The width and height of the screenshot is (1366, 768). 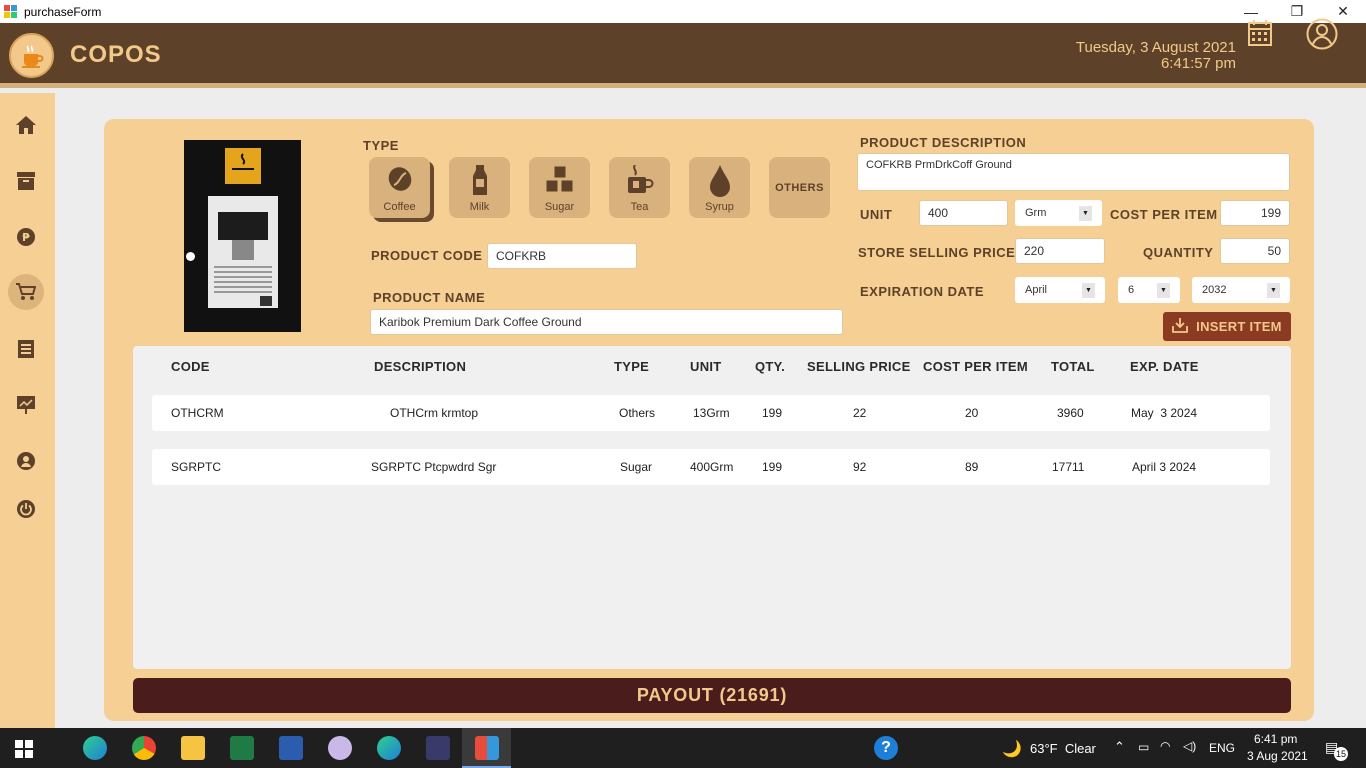 I want to click on cost-label: COST PER ITEM, so click(x=1164, y=214).